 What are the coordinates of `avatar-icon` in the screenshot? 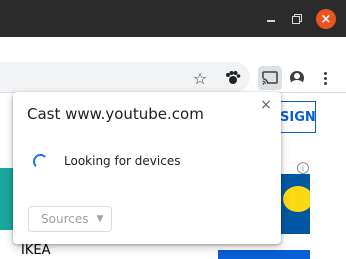 It's located at (297, 78).